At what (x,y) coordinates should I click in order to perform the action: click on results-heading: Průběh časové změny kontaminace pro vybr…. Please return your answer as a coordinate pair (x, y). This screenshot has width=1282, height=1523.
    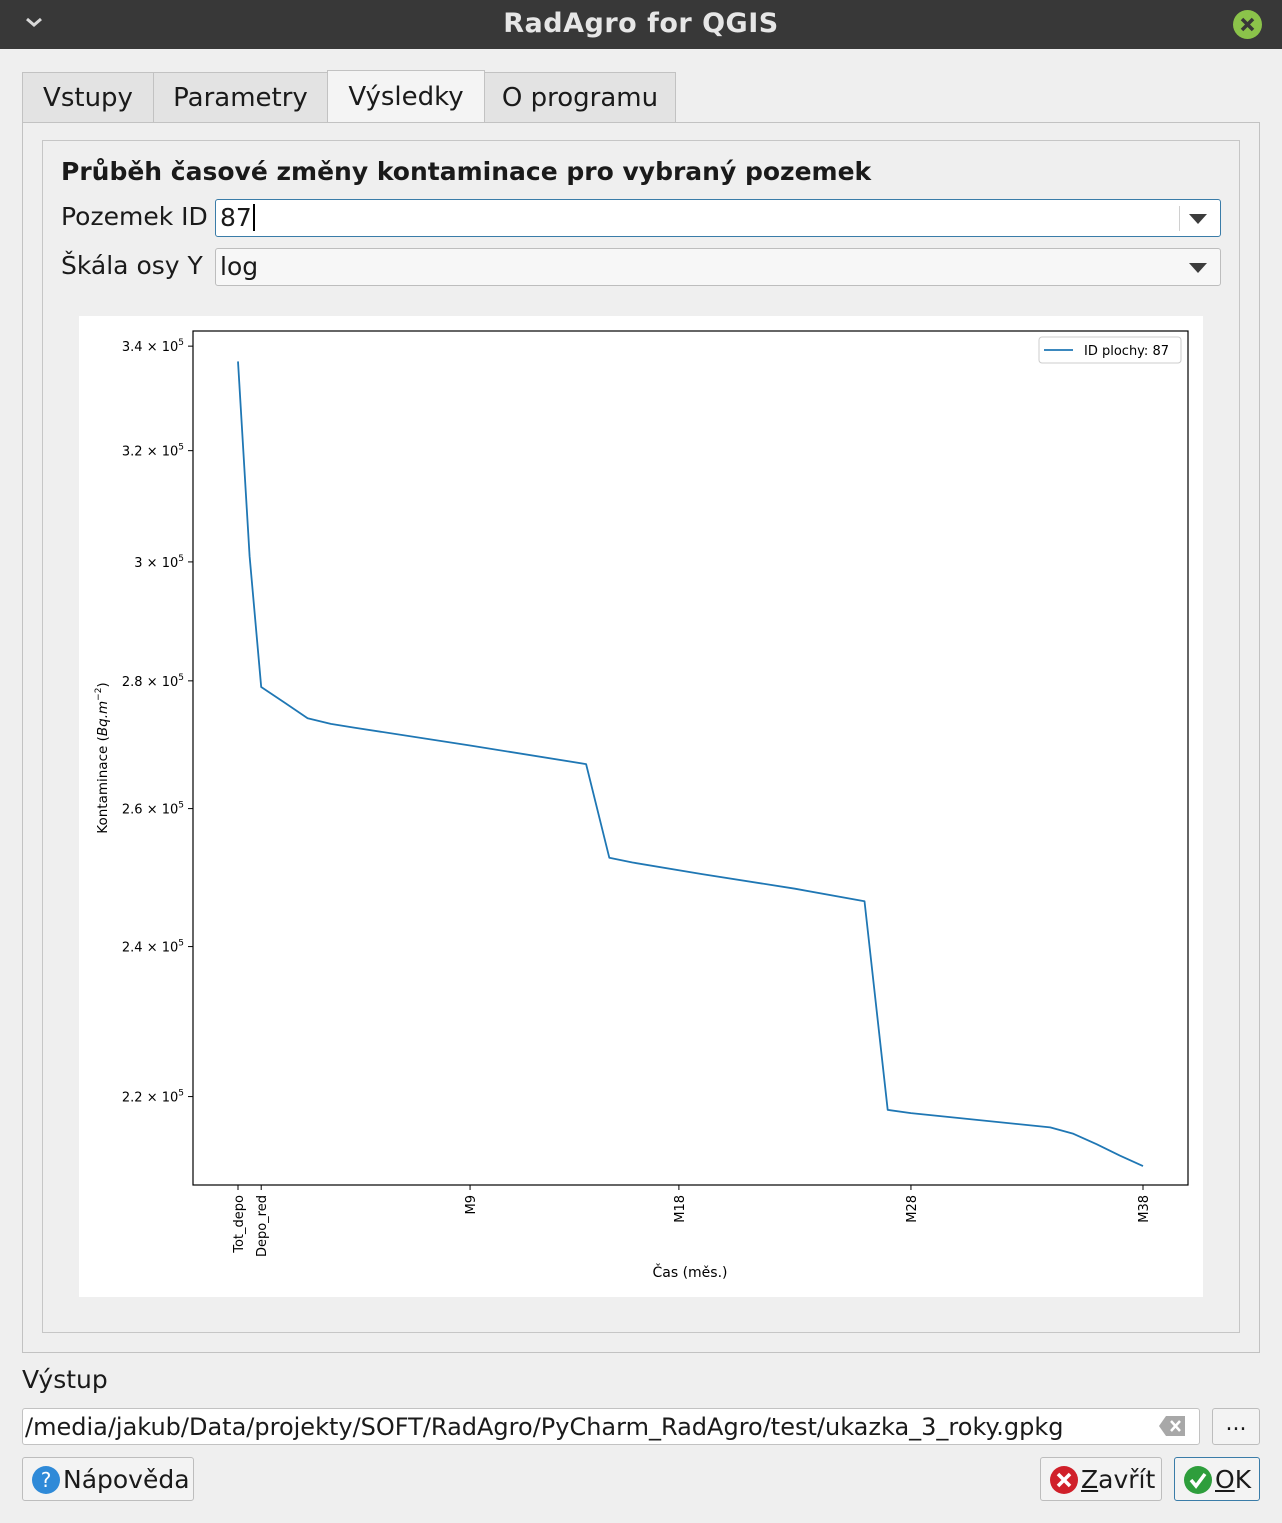
    Looking at the image, I should click on (466, 171).